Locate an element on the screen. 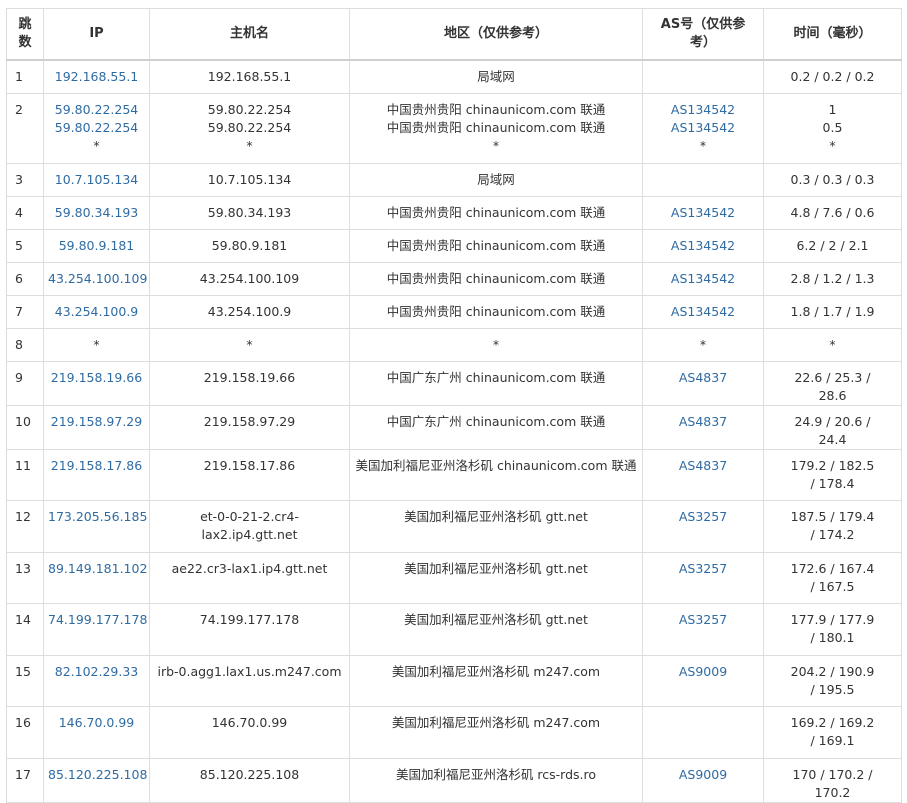 Image resolution: width=907 pixels, height=803 pixels. region-text: 美国加利福尼亚州洛杉矶 chinaunicom.com 联通 is located at coordinates (496, 465).